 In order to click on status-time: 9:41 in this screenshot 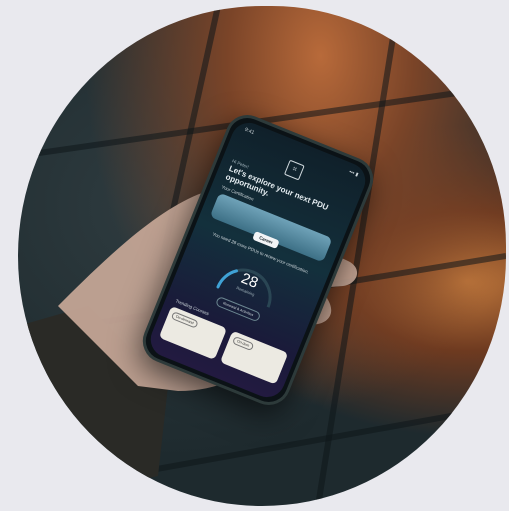, I will do `click(249, 131)`.